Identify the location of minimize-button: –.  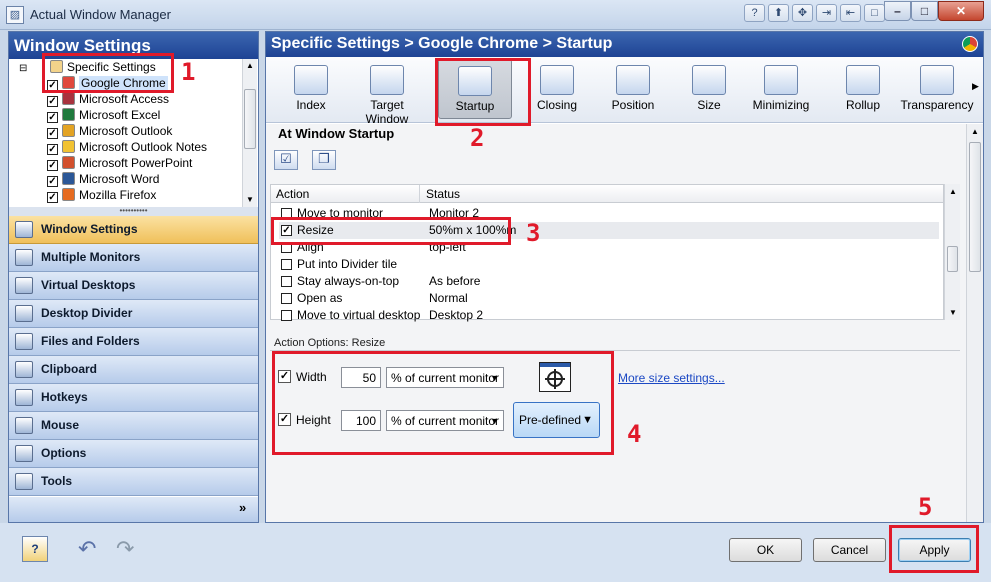
(897, 11).